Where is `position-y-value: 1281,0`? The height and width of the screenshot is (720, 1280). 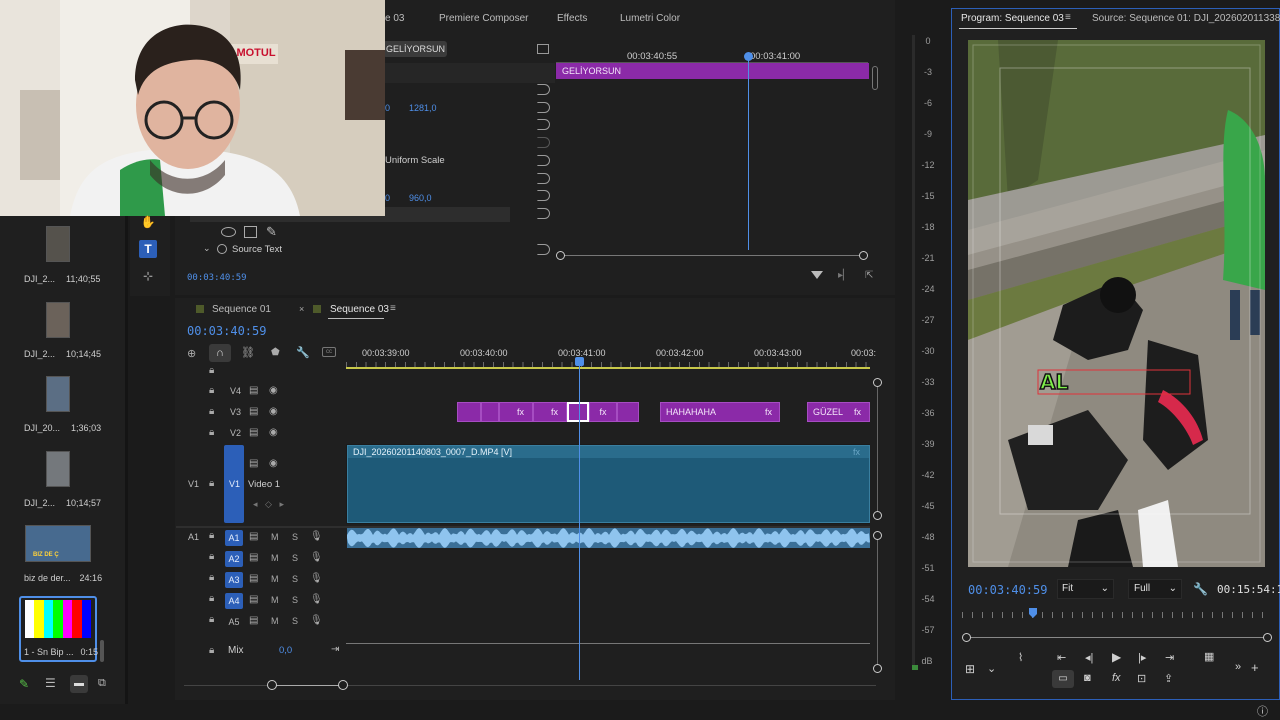 position-y-value: 1281,0 is located at coordinates (423, 108).